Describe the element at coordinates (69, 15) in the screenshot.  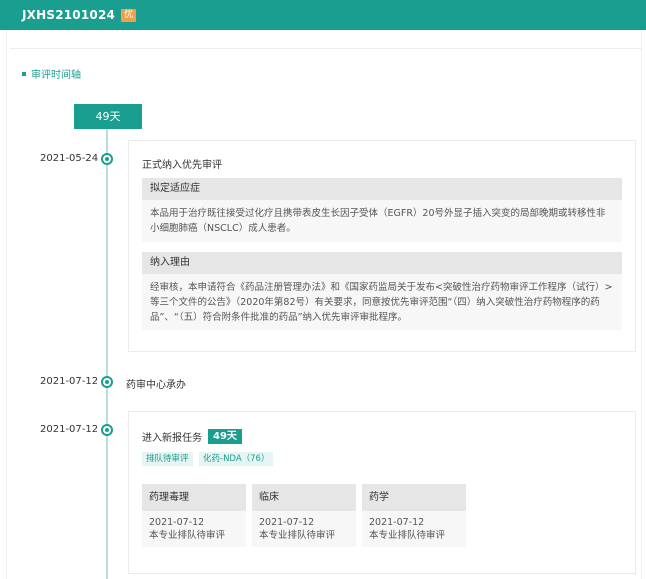
I see `application-number: JXHS2101024` at that location.